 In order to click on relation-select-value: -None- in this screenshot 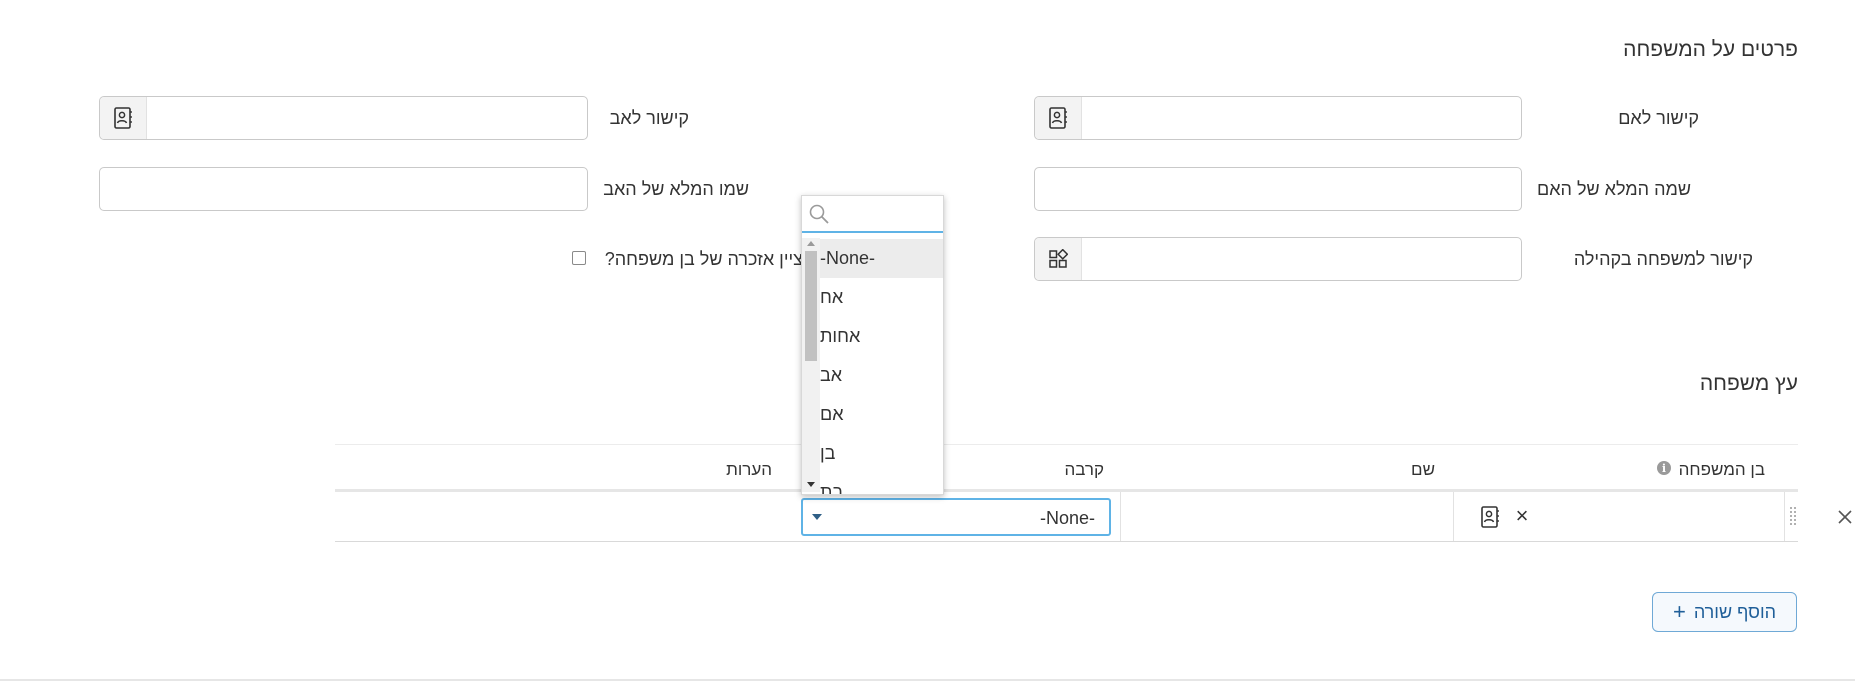, I will do `click(1067, 518)`.